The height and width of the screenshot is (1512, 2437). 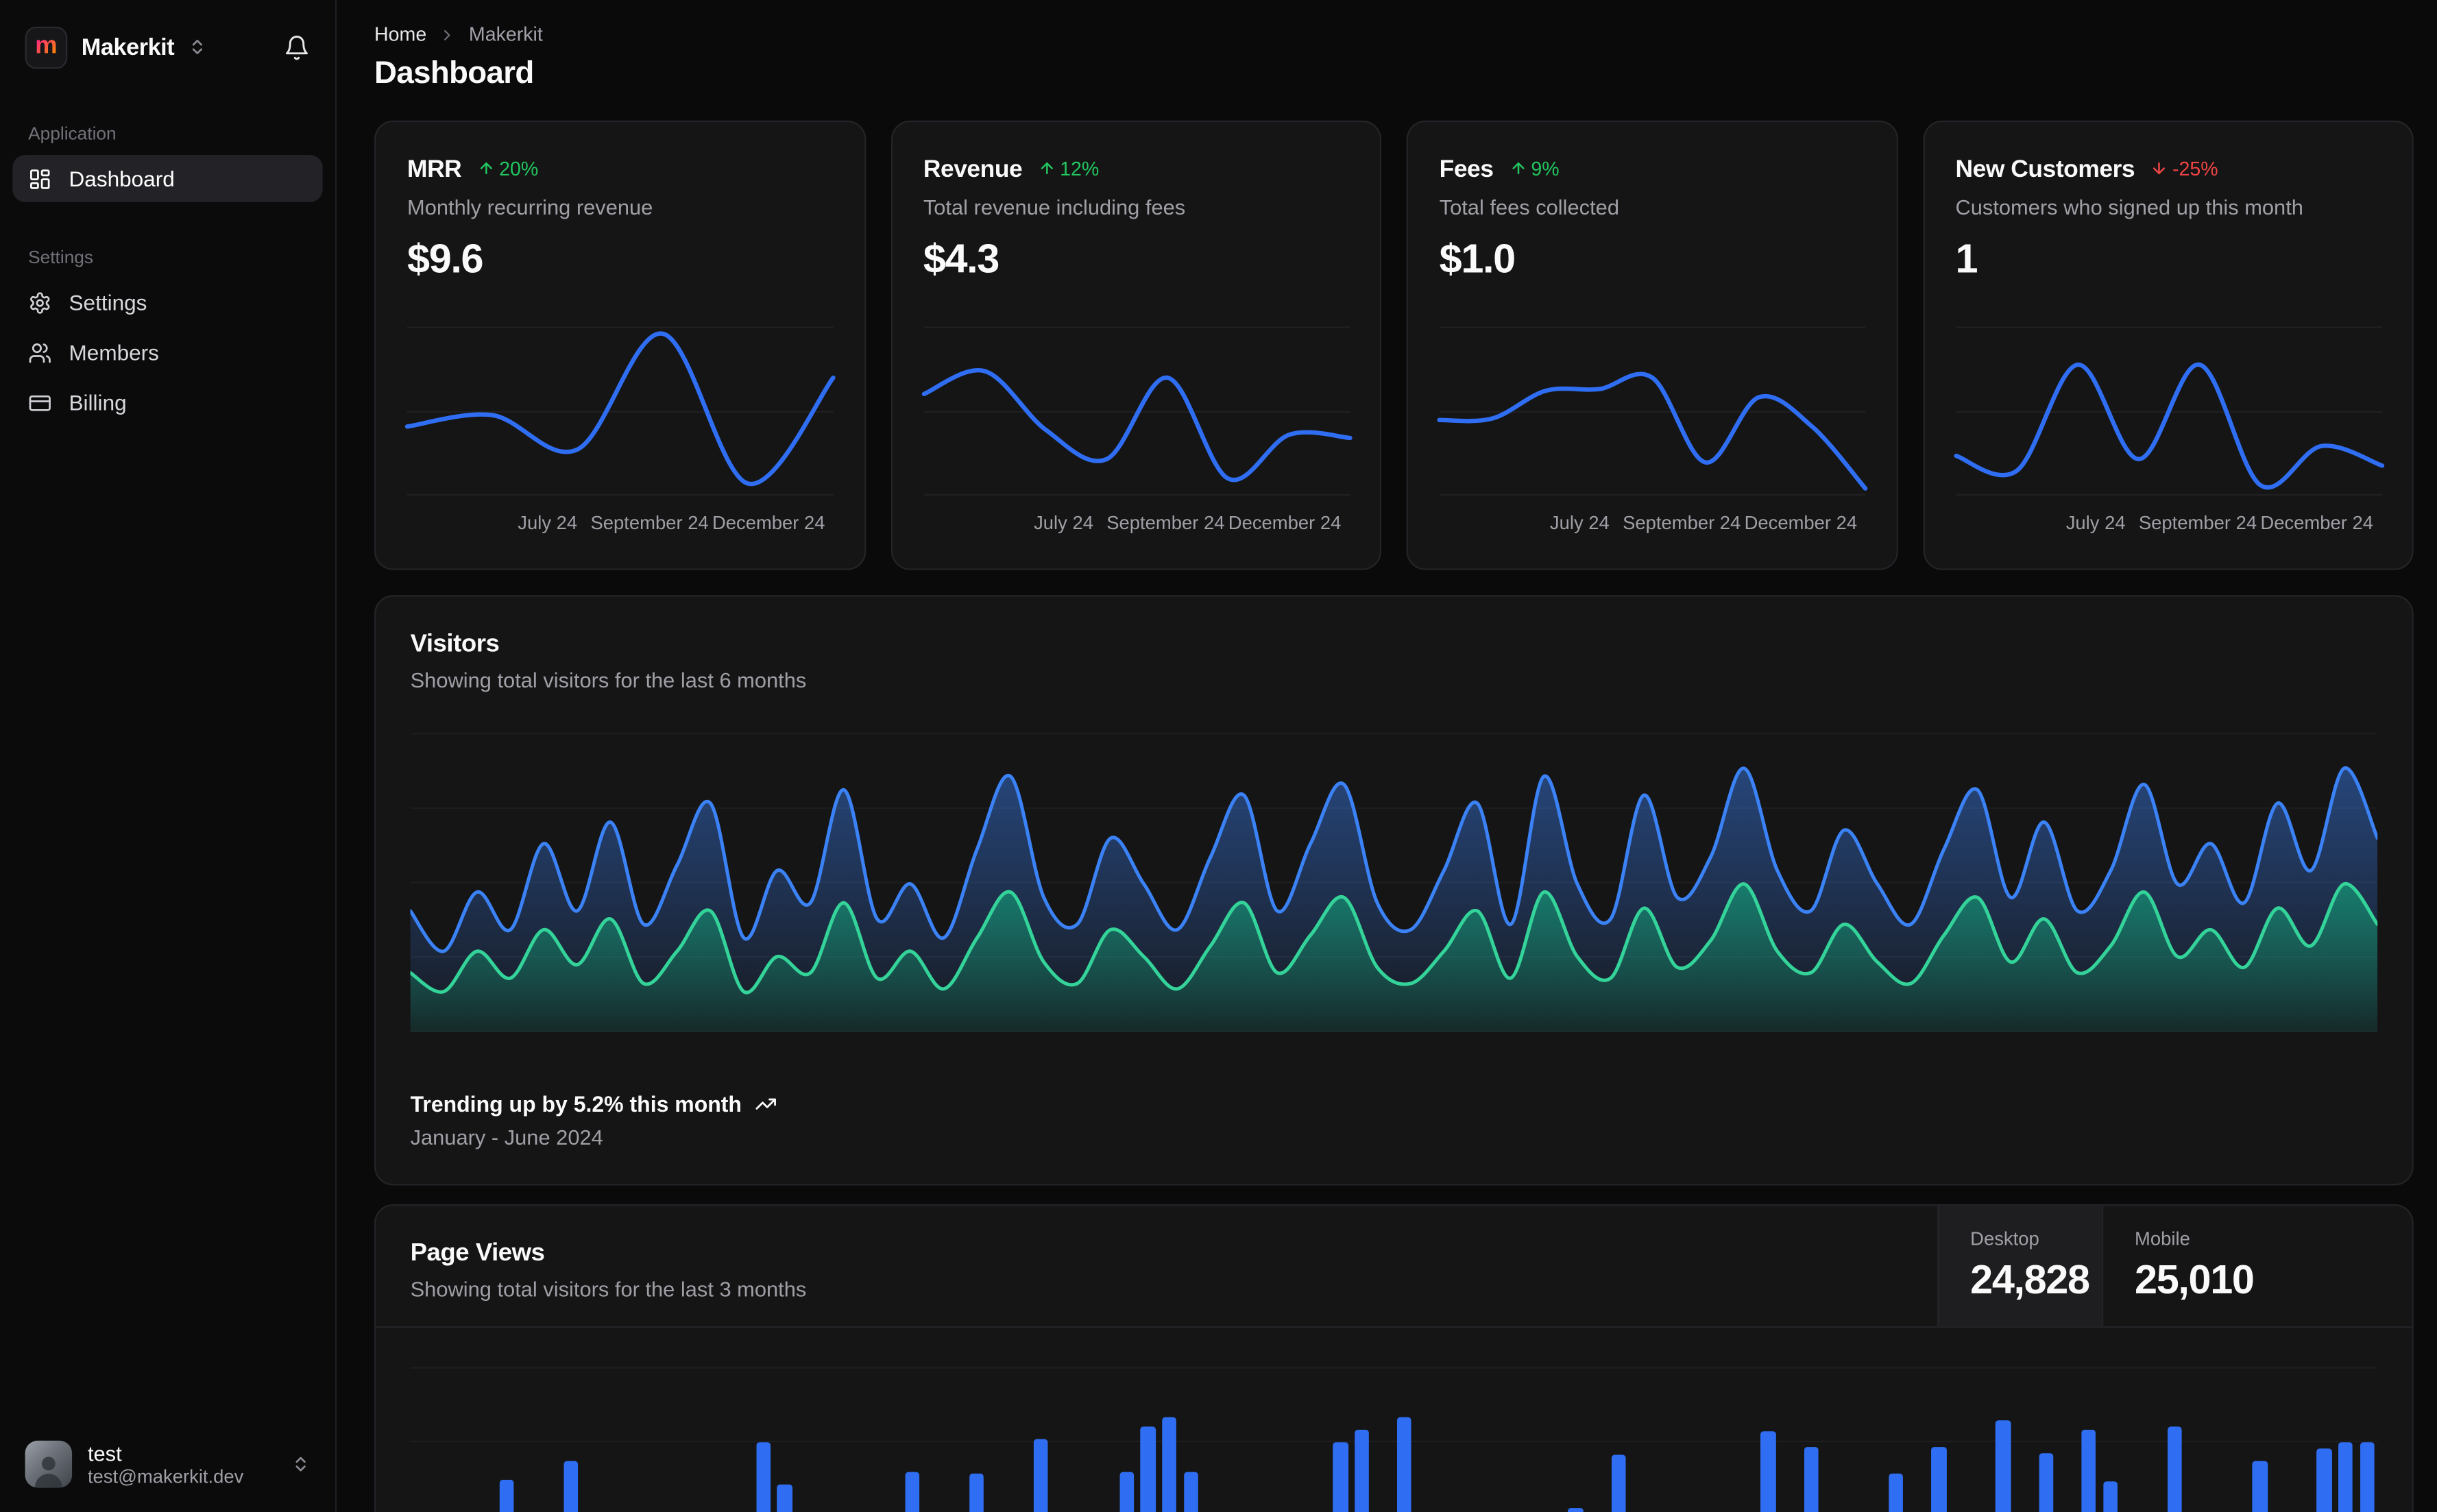 I want to click on bell-icon, so click(x=297, y=47).